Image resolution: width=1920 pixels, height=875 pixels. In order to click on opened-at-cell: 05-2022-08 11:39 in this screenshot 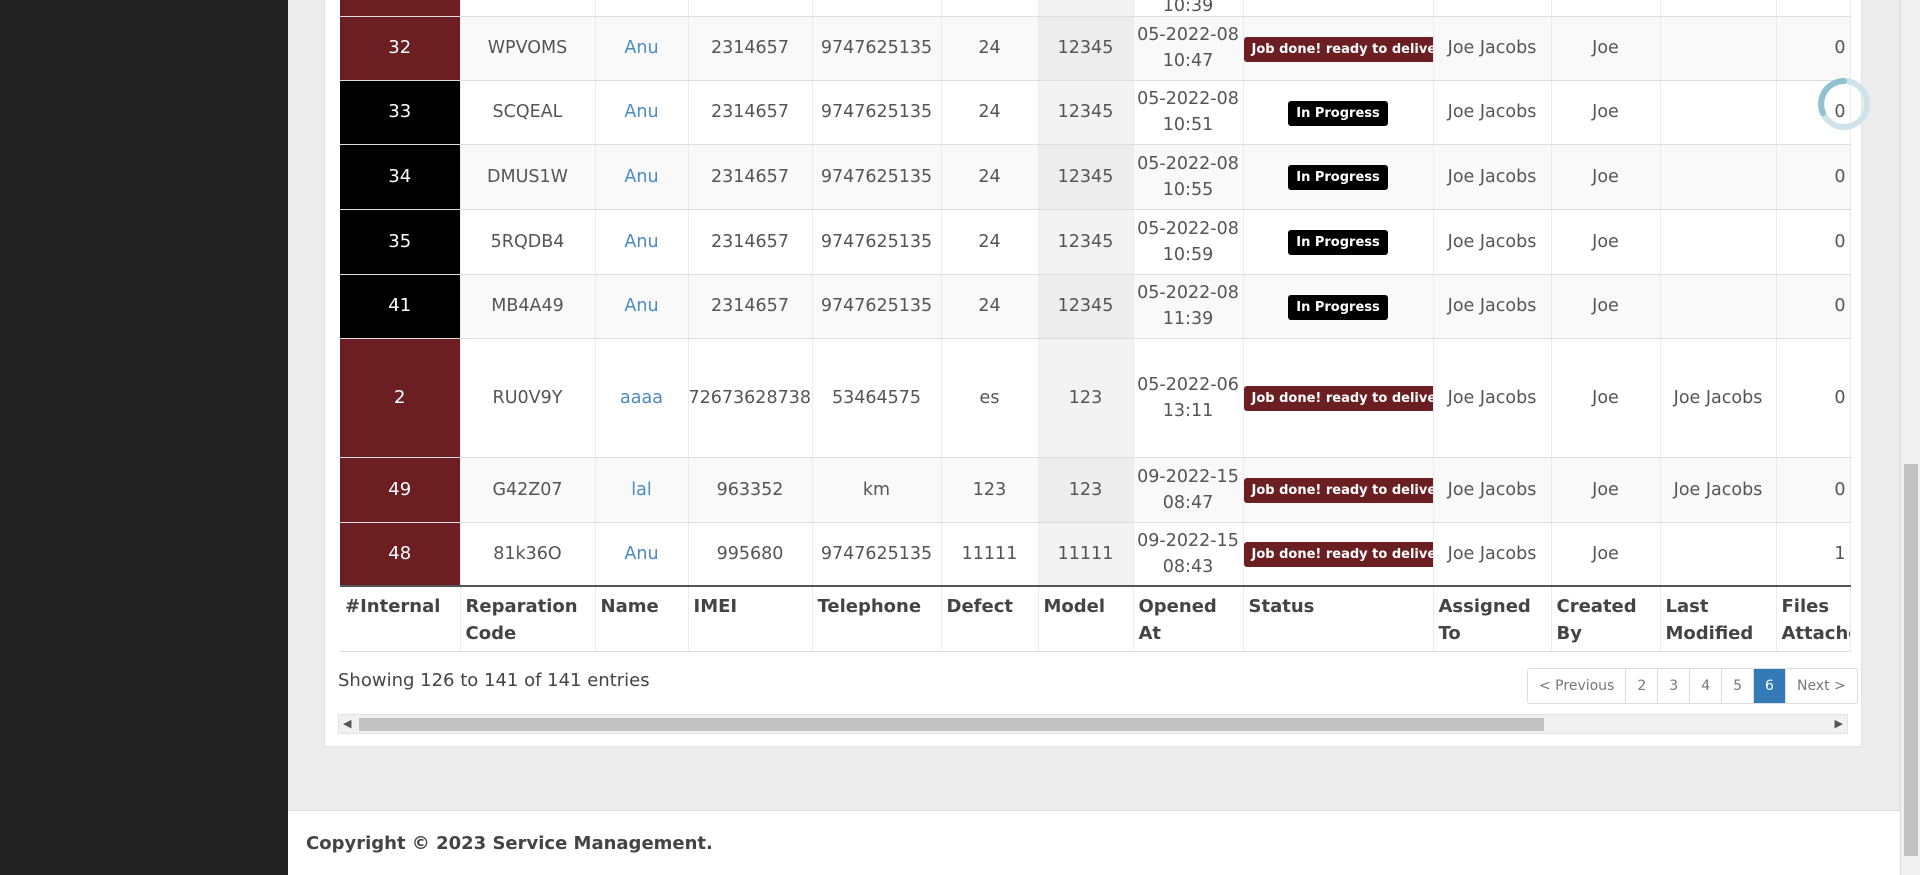, I will do `click(1188, 306)`.